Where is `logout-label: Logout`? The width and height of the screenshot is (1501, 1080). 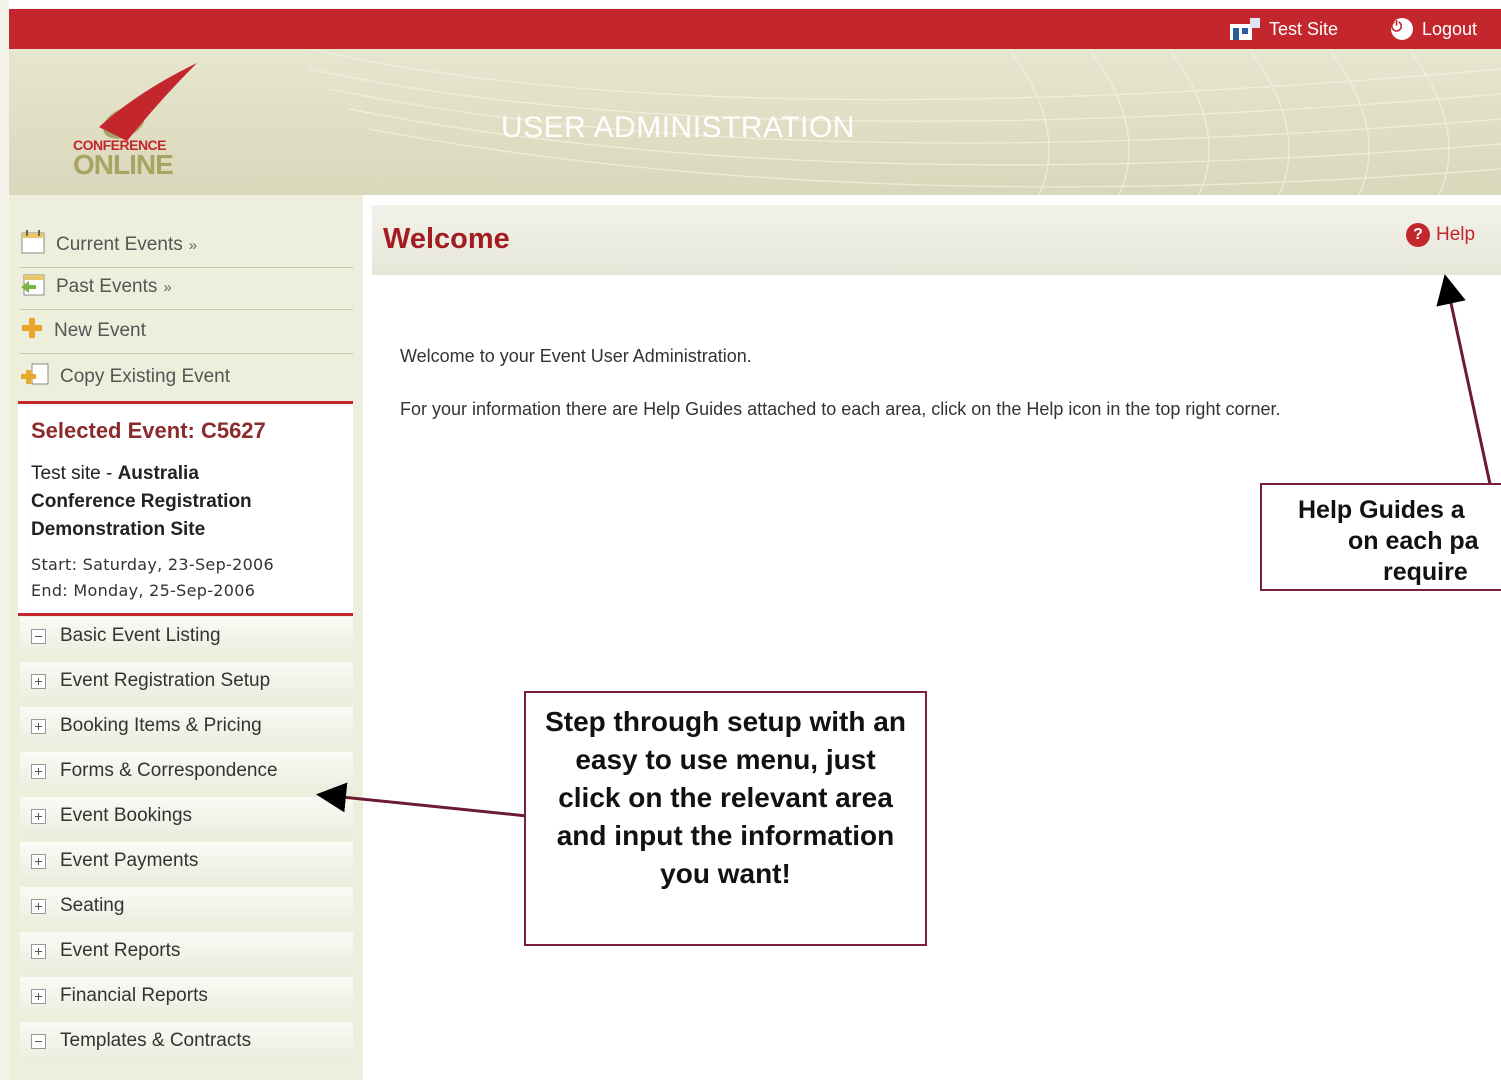
logout-label: Logout is located at coordinates (1450, 28).